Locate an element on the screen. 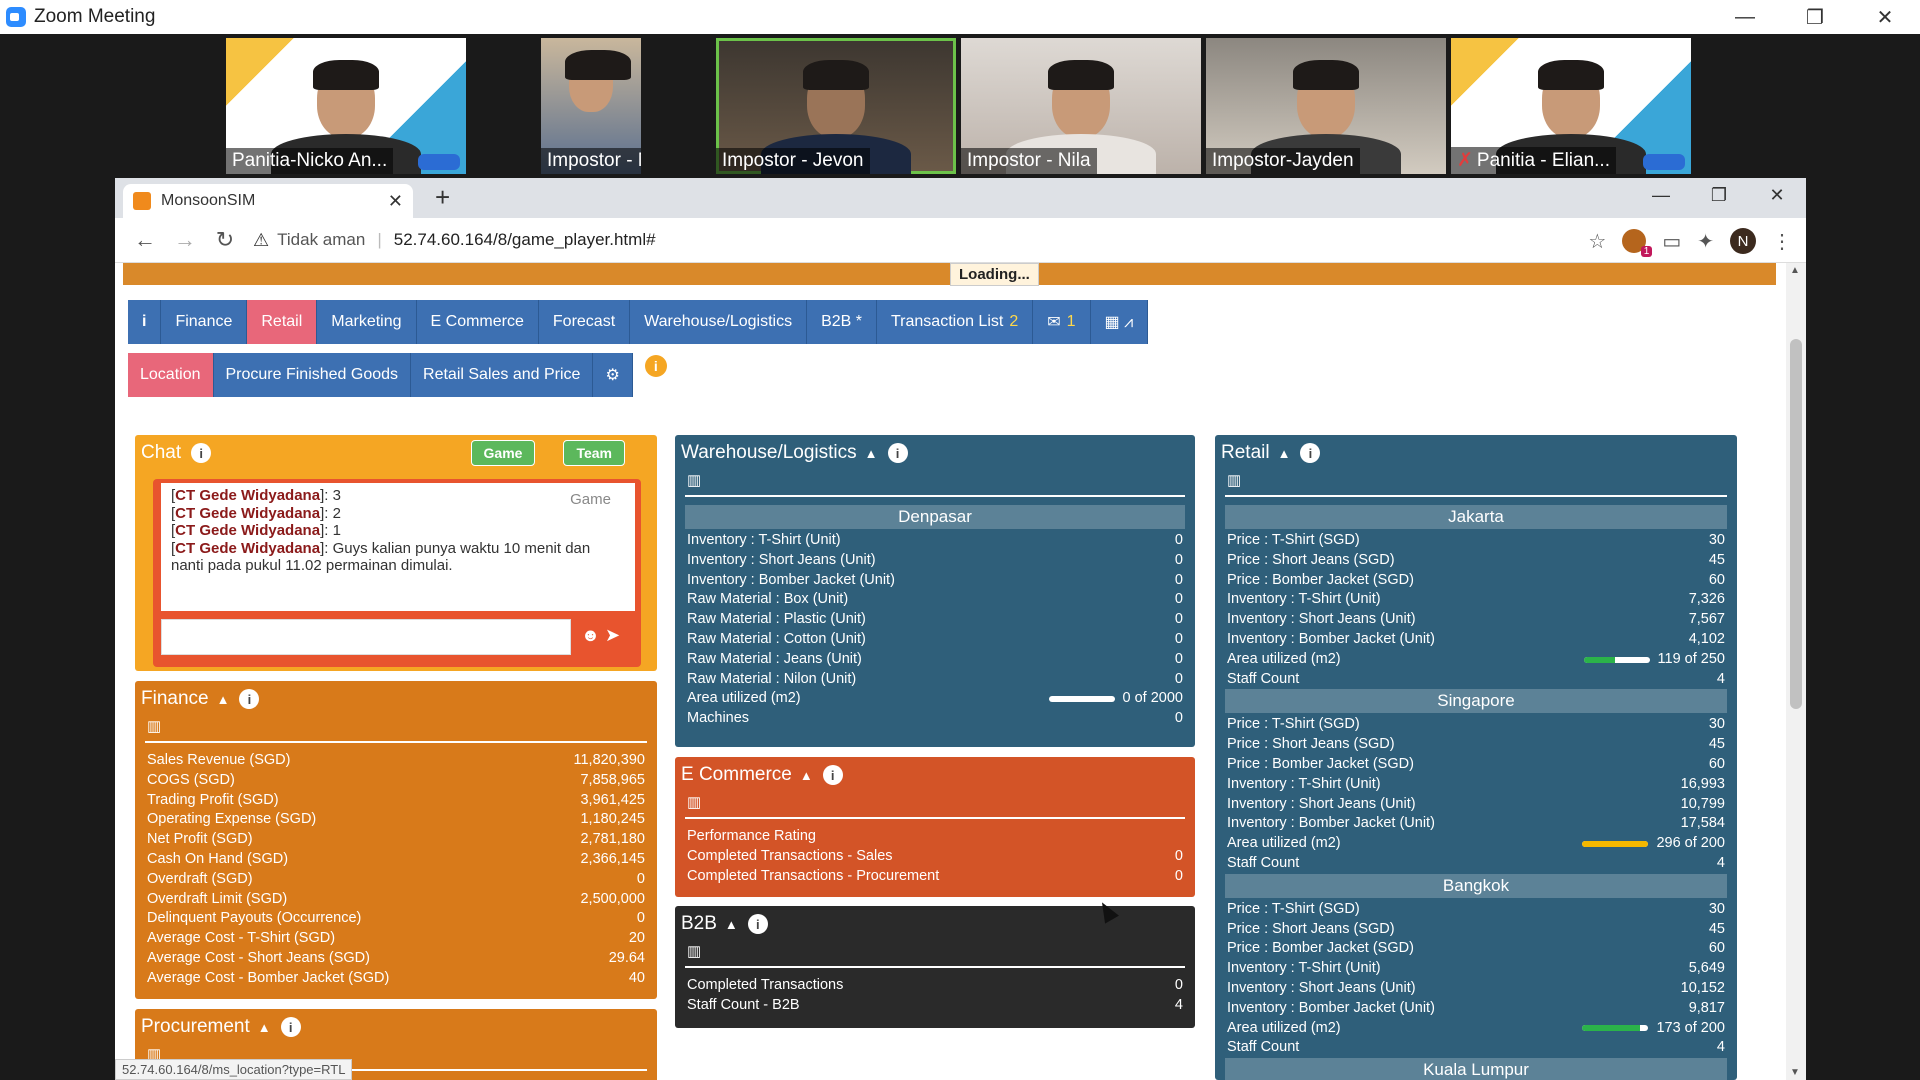  extension-icon: 1 is located at coordinates (1637, 243).